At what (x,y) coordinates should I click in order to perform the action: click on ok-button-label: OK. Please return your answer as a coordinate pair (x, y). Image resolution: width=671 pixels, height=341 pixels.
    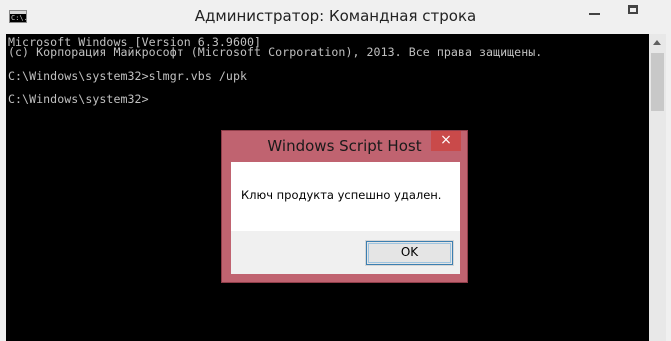
    Looking at the image, I should click on (409, 252).